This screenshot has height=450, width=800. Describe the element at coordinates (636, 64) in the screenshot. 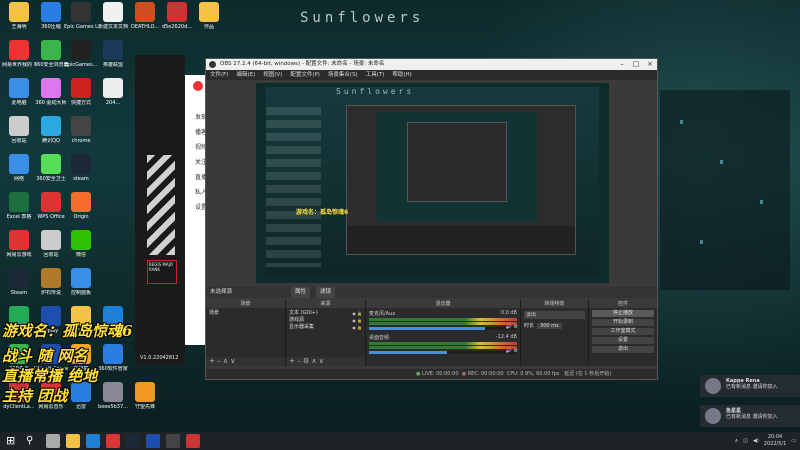

I see `maximize-button: □` at that location.